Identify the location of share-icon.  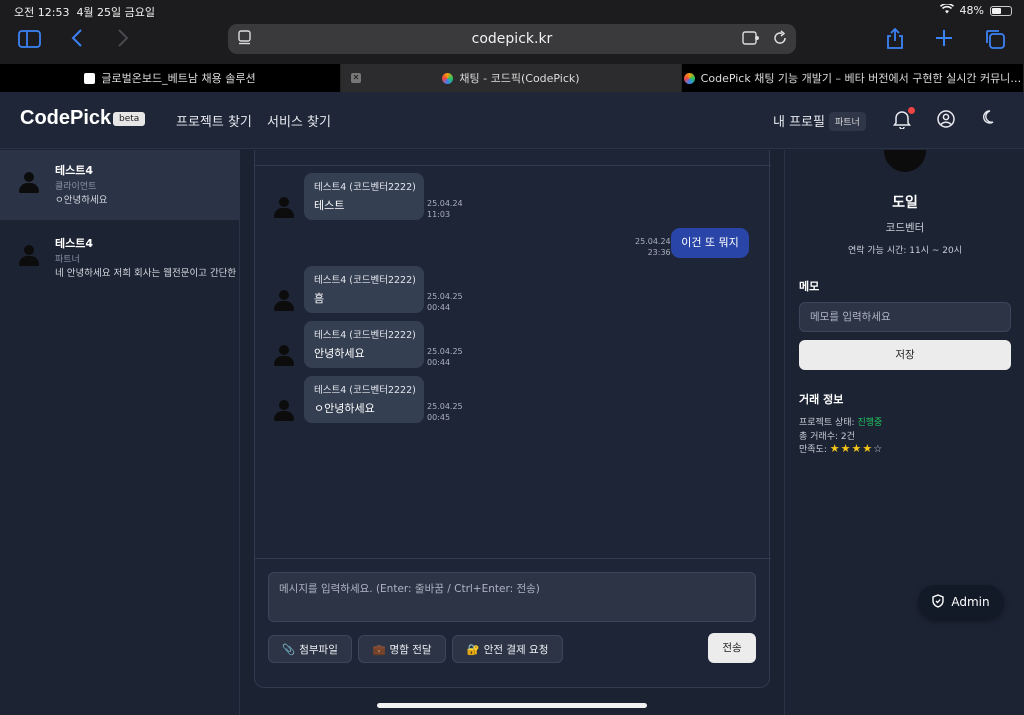
(895, 41).